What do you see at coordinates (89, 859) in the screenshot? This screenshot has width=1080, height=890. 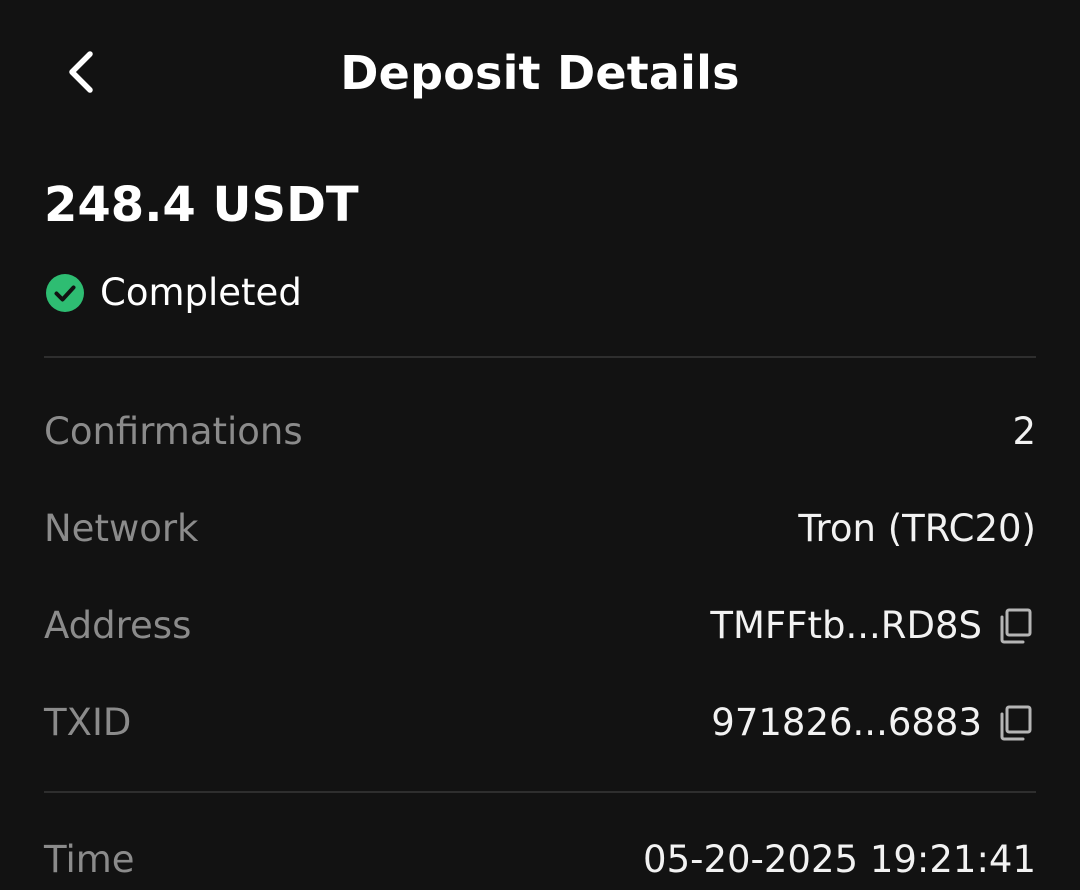 I see `time-label: Time` at bounding box center [89, 859].